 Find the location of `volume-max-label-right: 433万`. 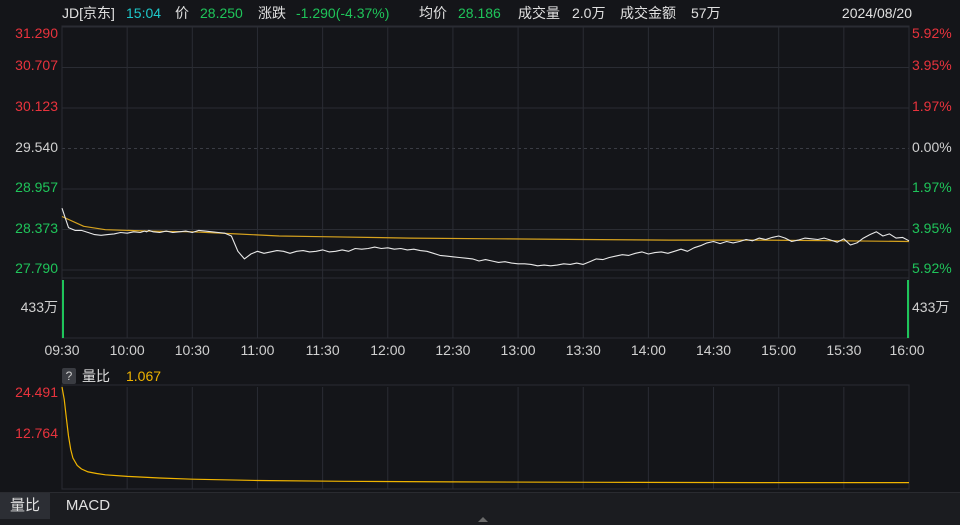

volume-max-label-right: 433万 is located at coordinates (931, 307).